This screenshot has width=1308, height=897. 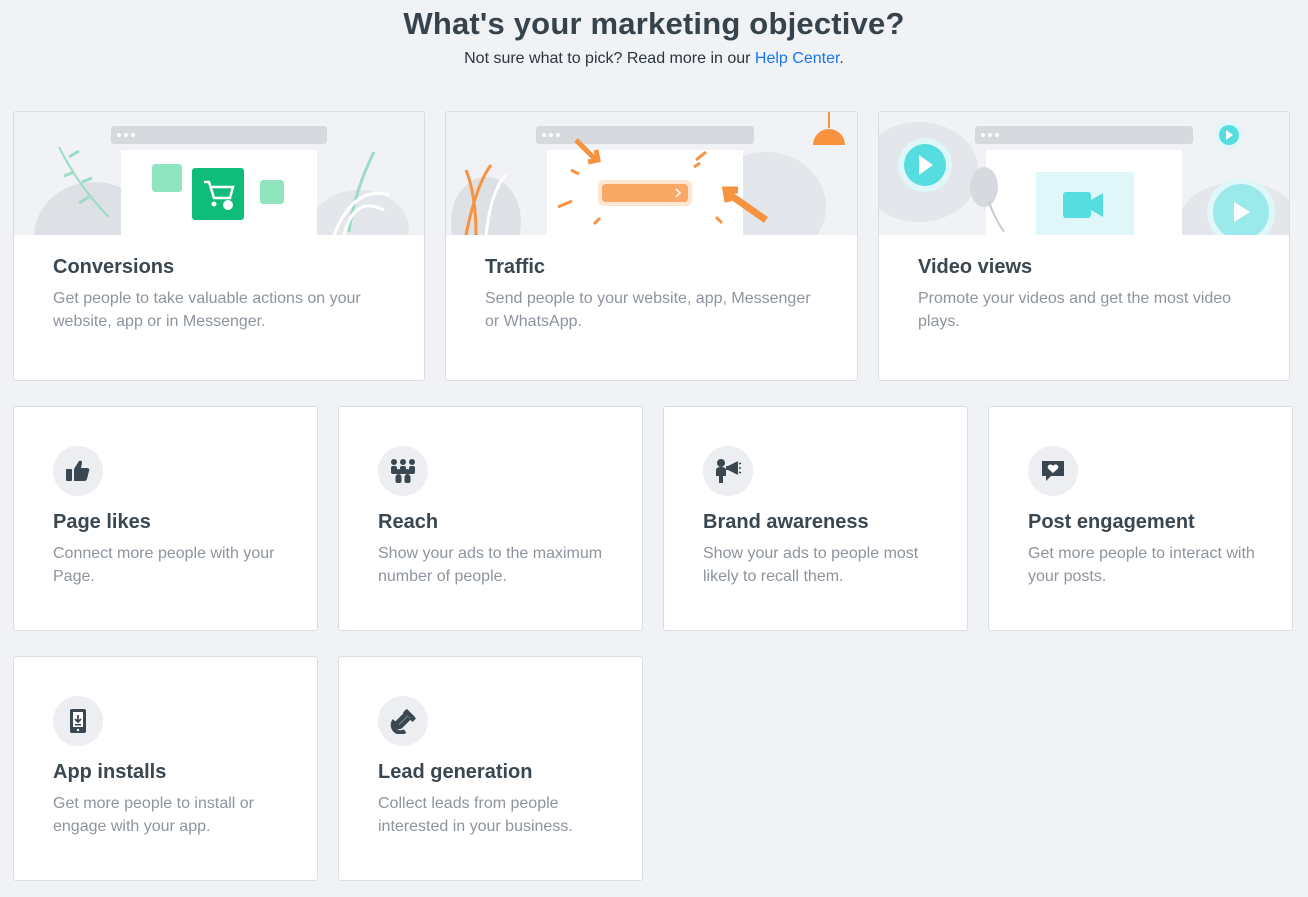 I want to click on subtitle-period: ., so click(x=841, y=58).